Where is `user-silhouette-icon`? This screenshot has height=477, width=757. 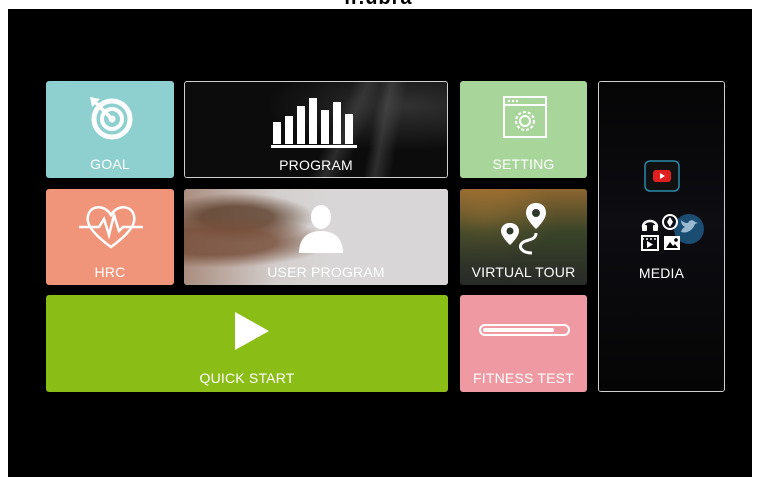
user-silhouette-icon is located at coordinates (321, 229).